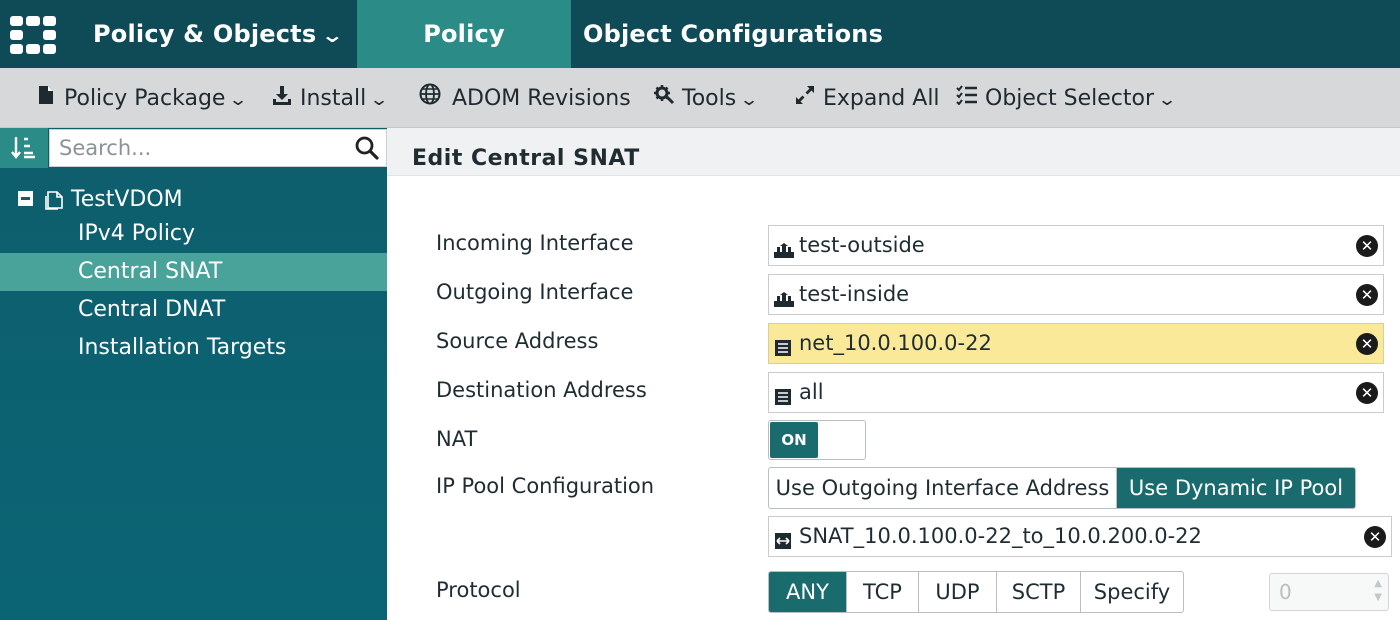 This screenshot has height=620, width=1400. What do you see at coordinates (664, 99) in the screenshot?
I see `wrench-icon` at bounding box center [664, 99].